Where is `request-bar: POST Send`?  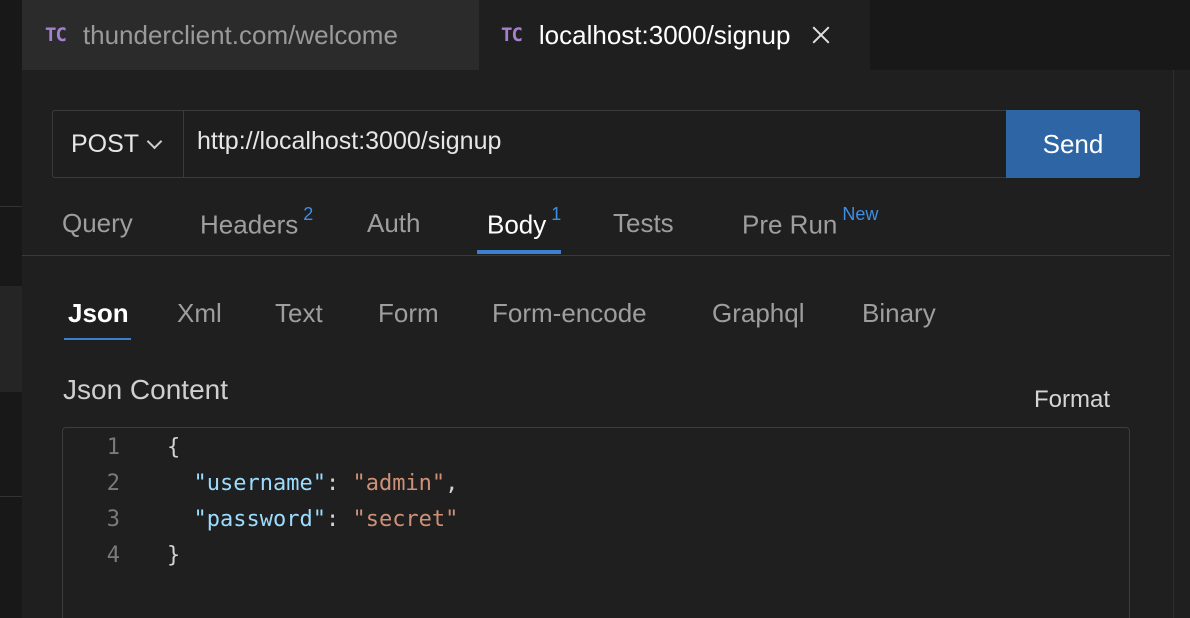 request-bar: POST Send is located at coordinates (596, 144).